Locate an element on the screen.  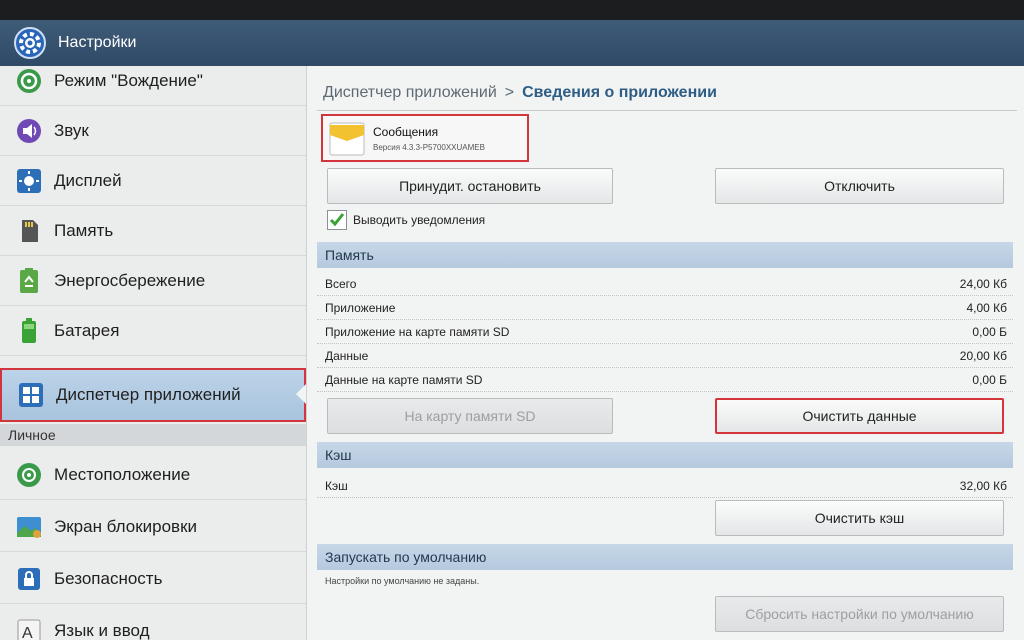
sidebar-item-sound: Звук is located at coordinates (153, 131).